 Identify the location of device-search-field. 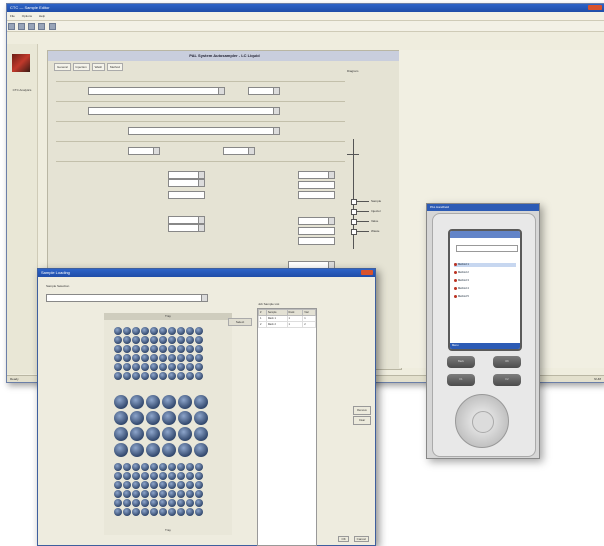
(487, 248).